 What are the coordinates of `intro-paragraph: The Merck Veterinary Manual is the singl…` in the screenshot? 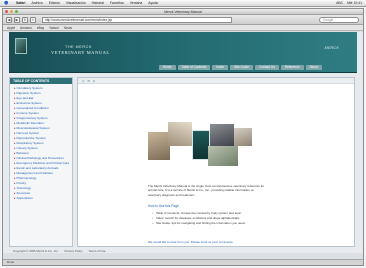 It's located at (206, 190).